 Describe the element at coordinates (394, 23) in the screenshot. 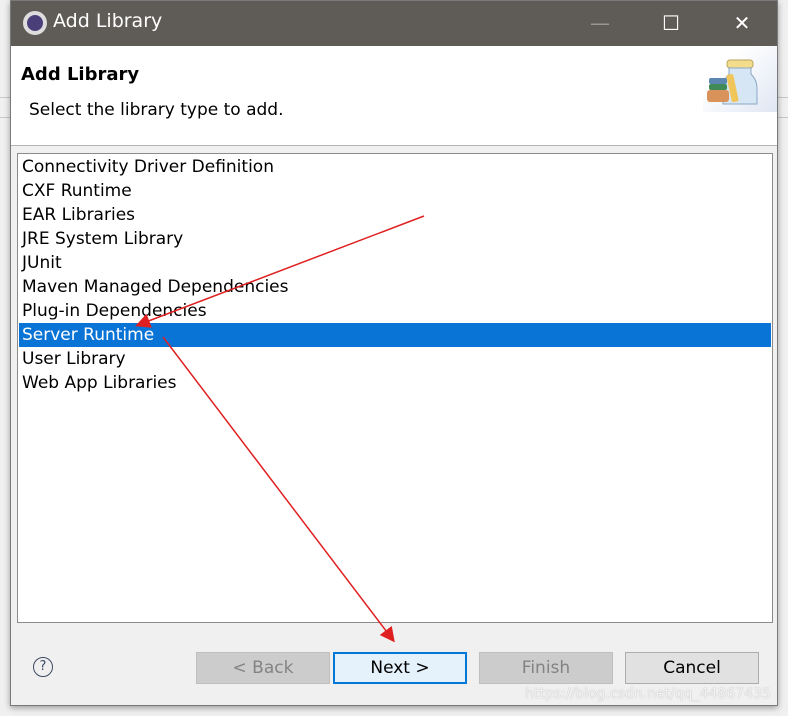

I see `title-bar: Add Library — ☐ ✕` at that location.